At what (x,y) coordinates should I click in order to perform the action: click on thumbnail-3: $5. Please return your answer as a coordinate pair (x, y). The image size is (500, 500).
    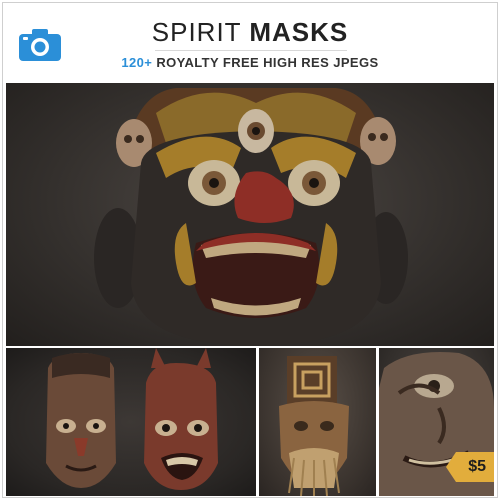
    Looking at the image, I should click on (436, 422).